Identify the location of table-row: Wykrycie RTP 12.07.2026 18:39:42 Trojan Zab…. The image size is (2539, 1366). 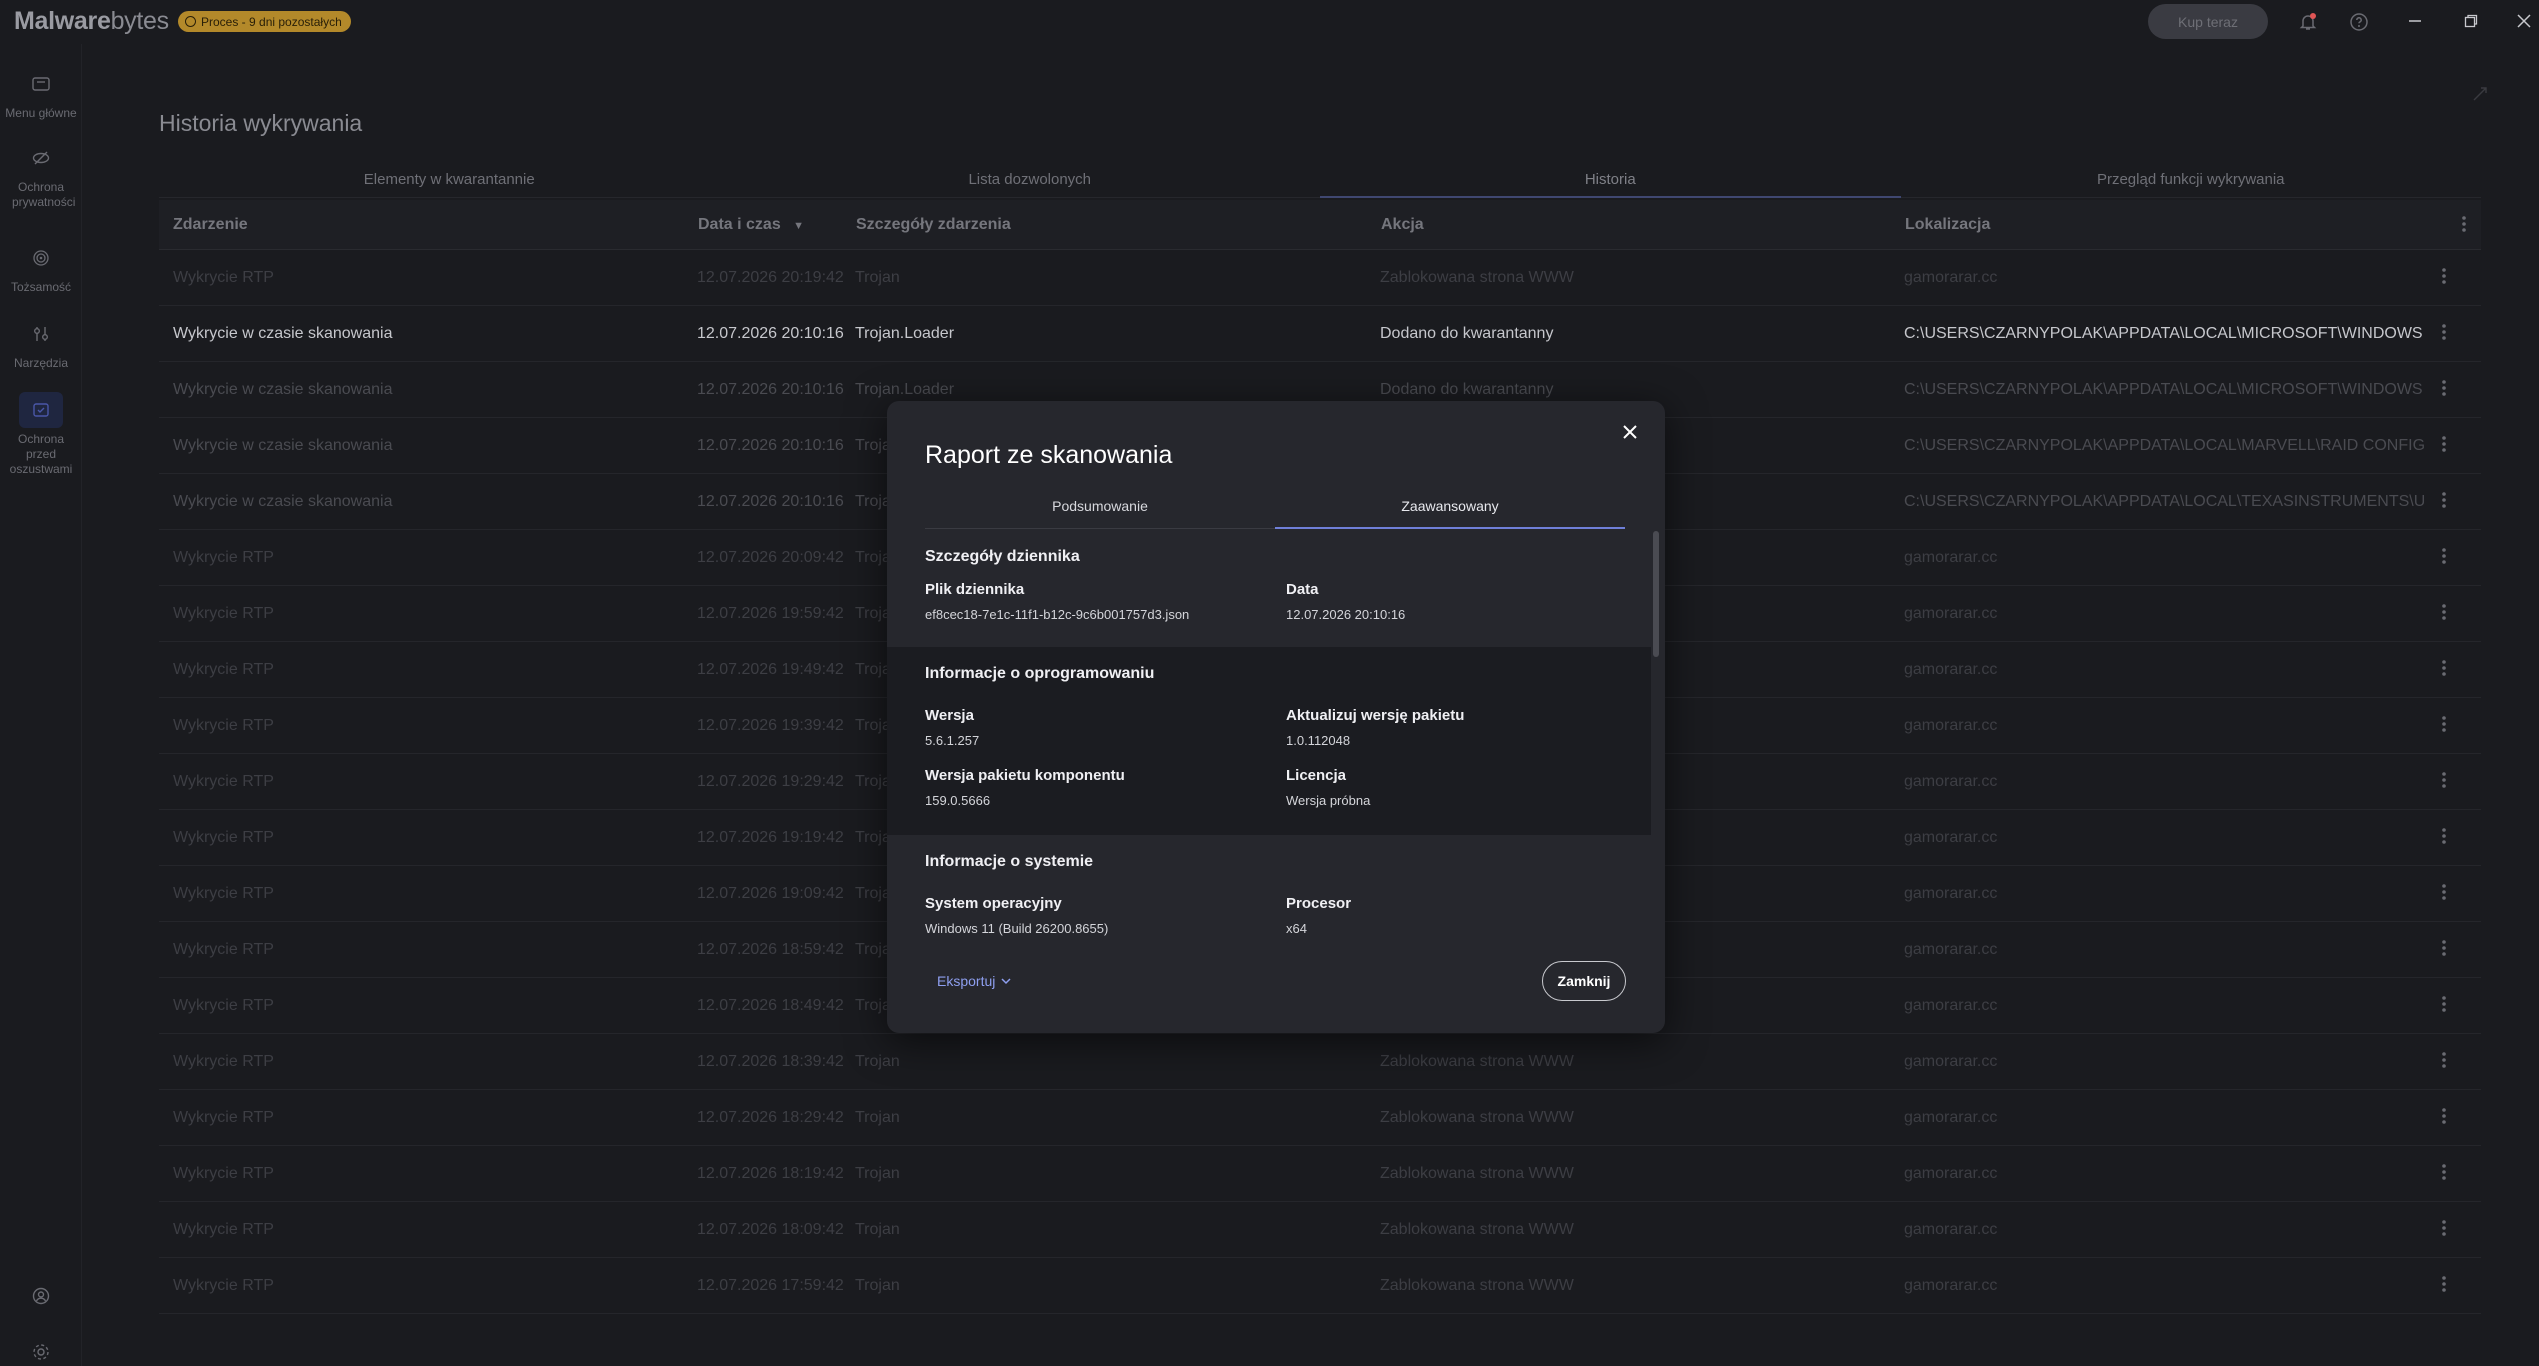
(1320, 1062).